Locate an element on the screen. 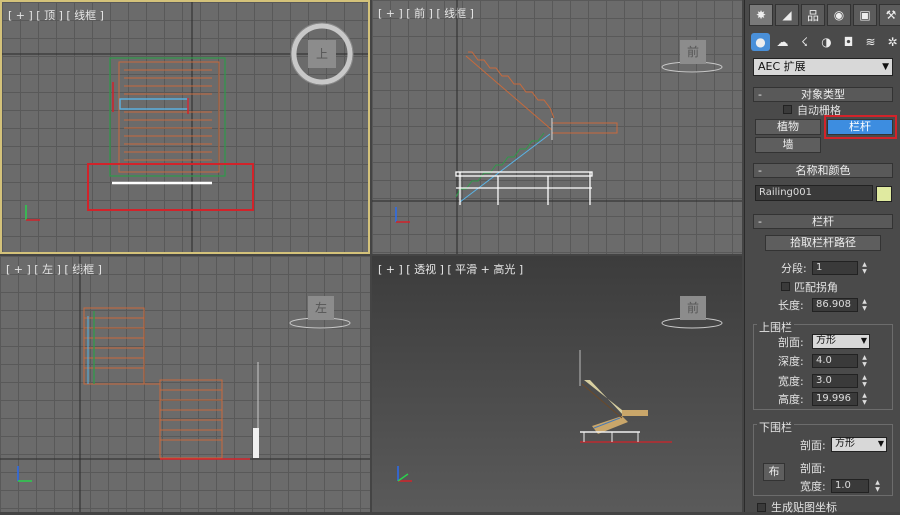 This screenshot has width=900, height=515. wall-button: 墙 is located at coordinates (788, 145).